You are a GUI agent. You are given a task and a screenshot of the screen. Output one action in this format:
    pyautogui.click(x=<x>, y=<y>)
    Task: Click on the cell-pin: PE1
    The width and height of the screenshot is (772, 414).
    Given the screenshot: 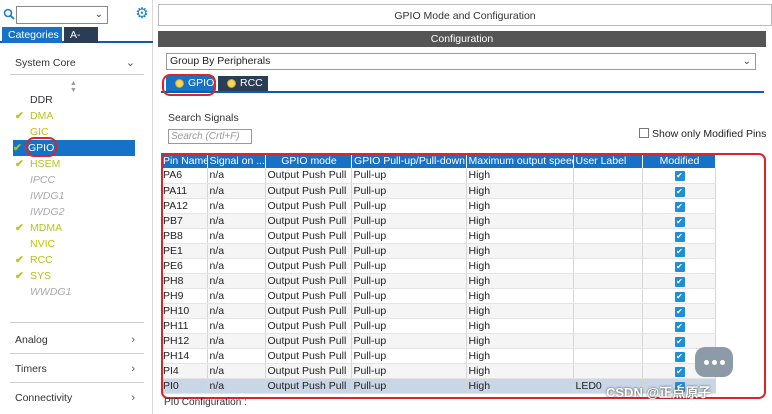 What is the action you would take?
    pyautogui.click(x=184, y=251)
    